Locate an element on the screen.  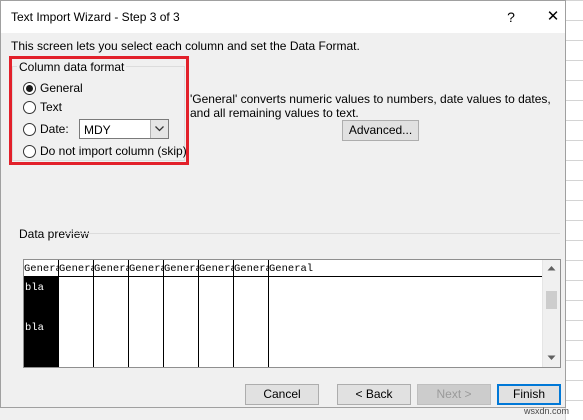
help-button: ? is located at coordinates (511, 17).